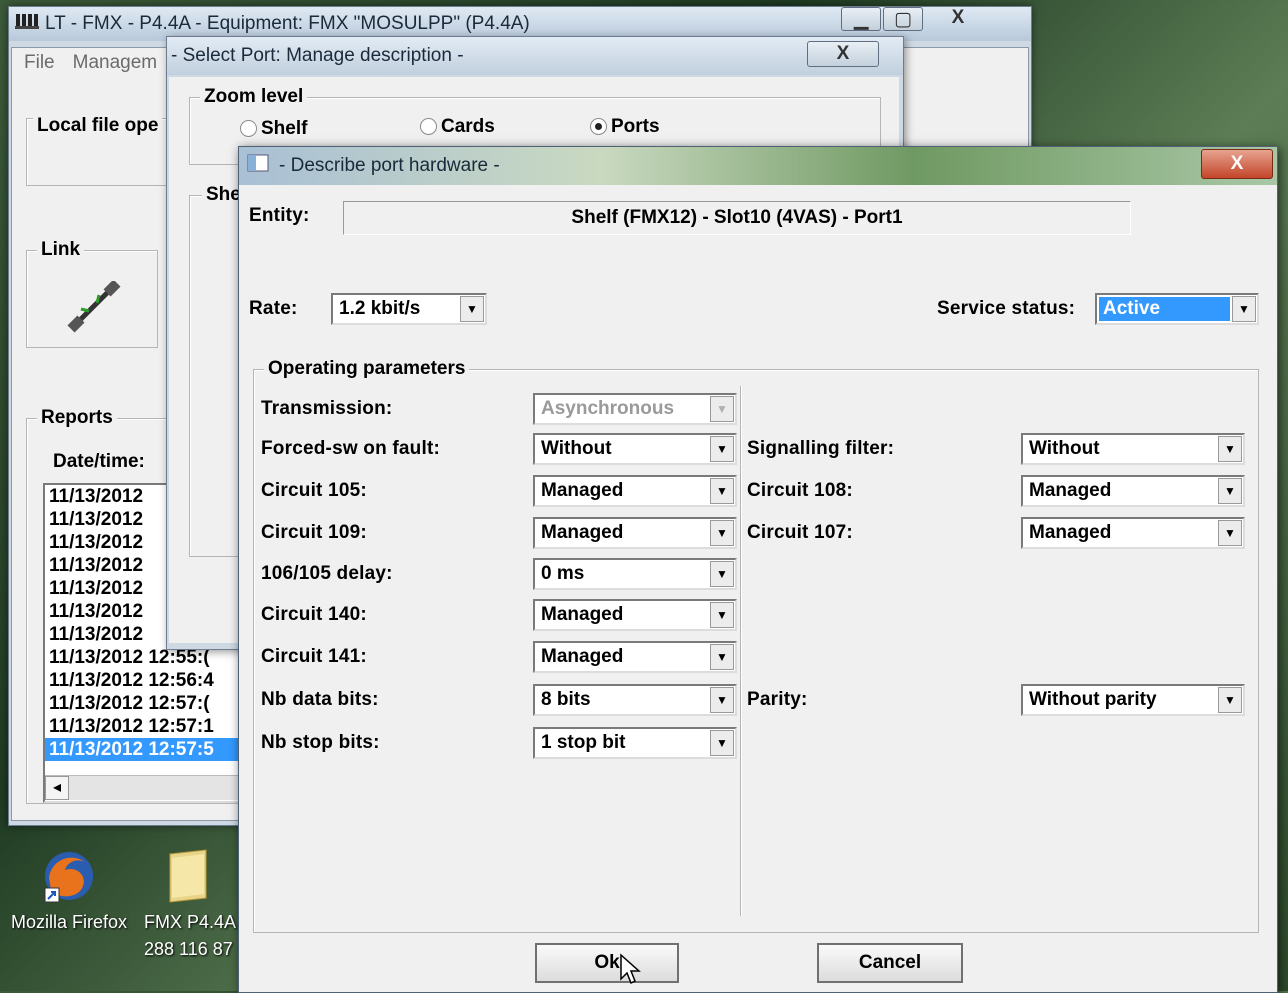 The width and height of the screenshot is (1288, 993). Describe the element at coordinates (389, 165) in the screenshot. I see `describe-port-title: - Describe port hardware -` at that location.